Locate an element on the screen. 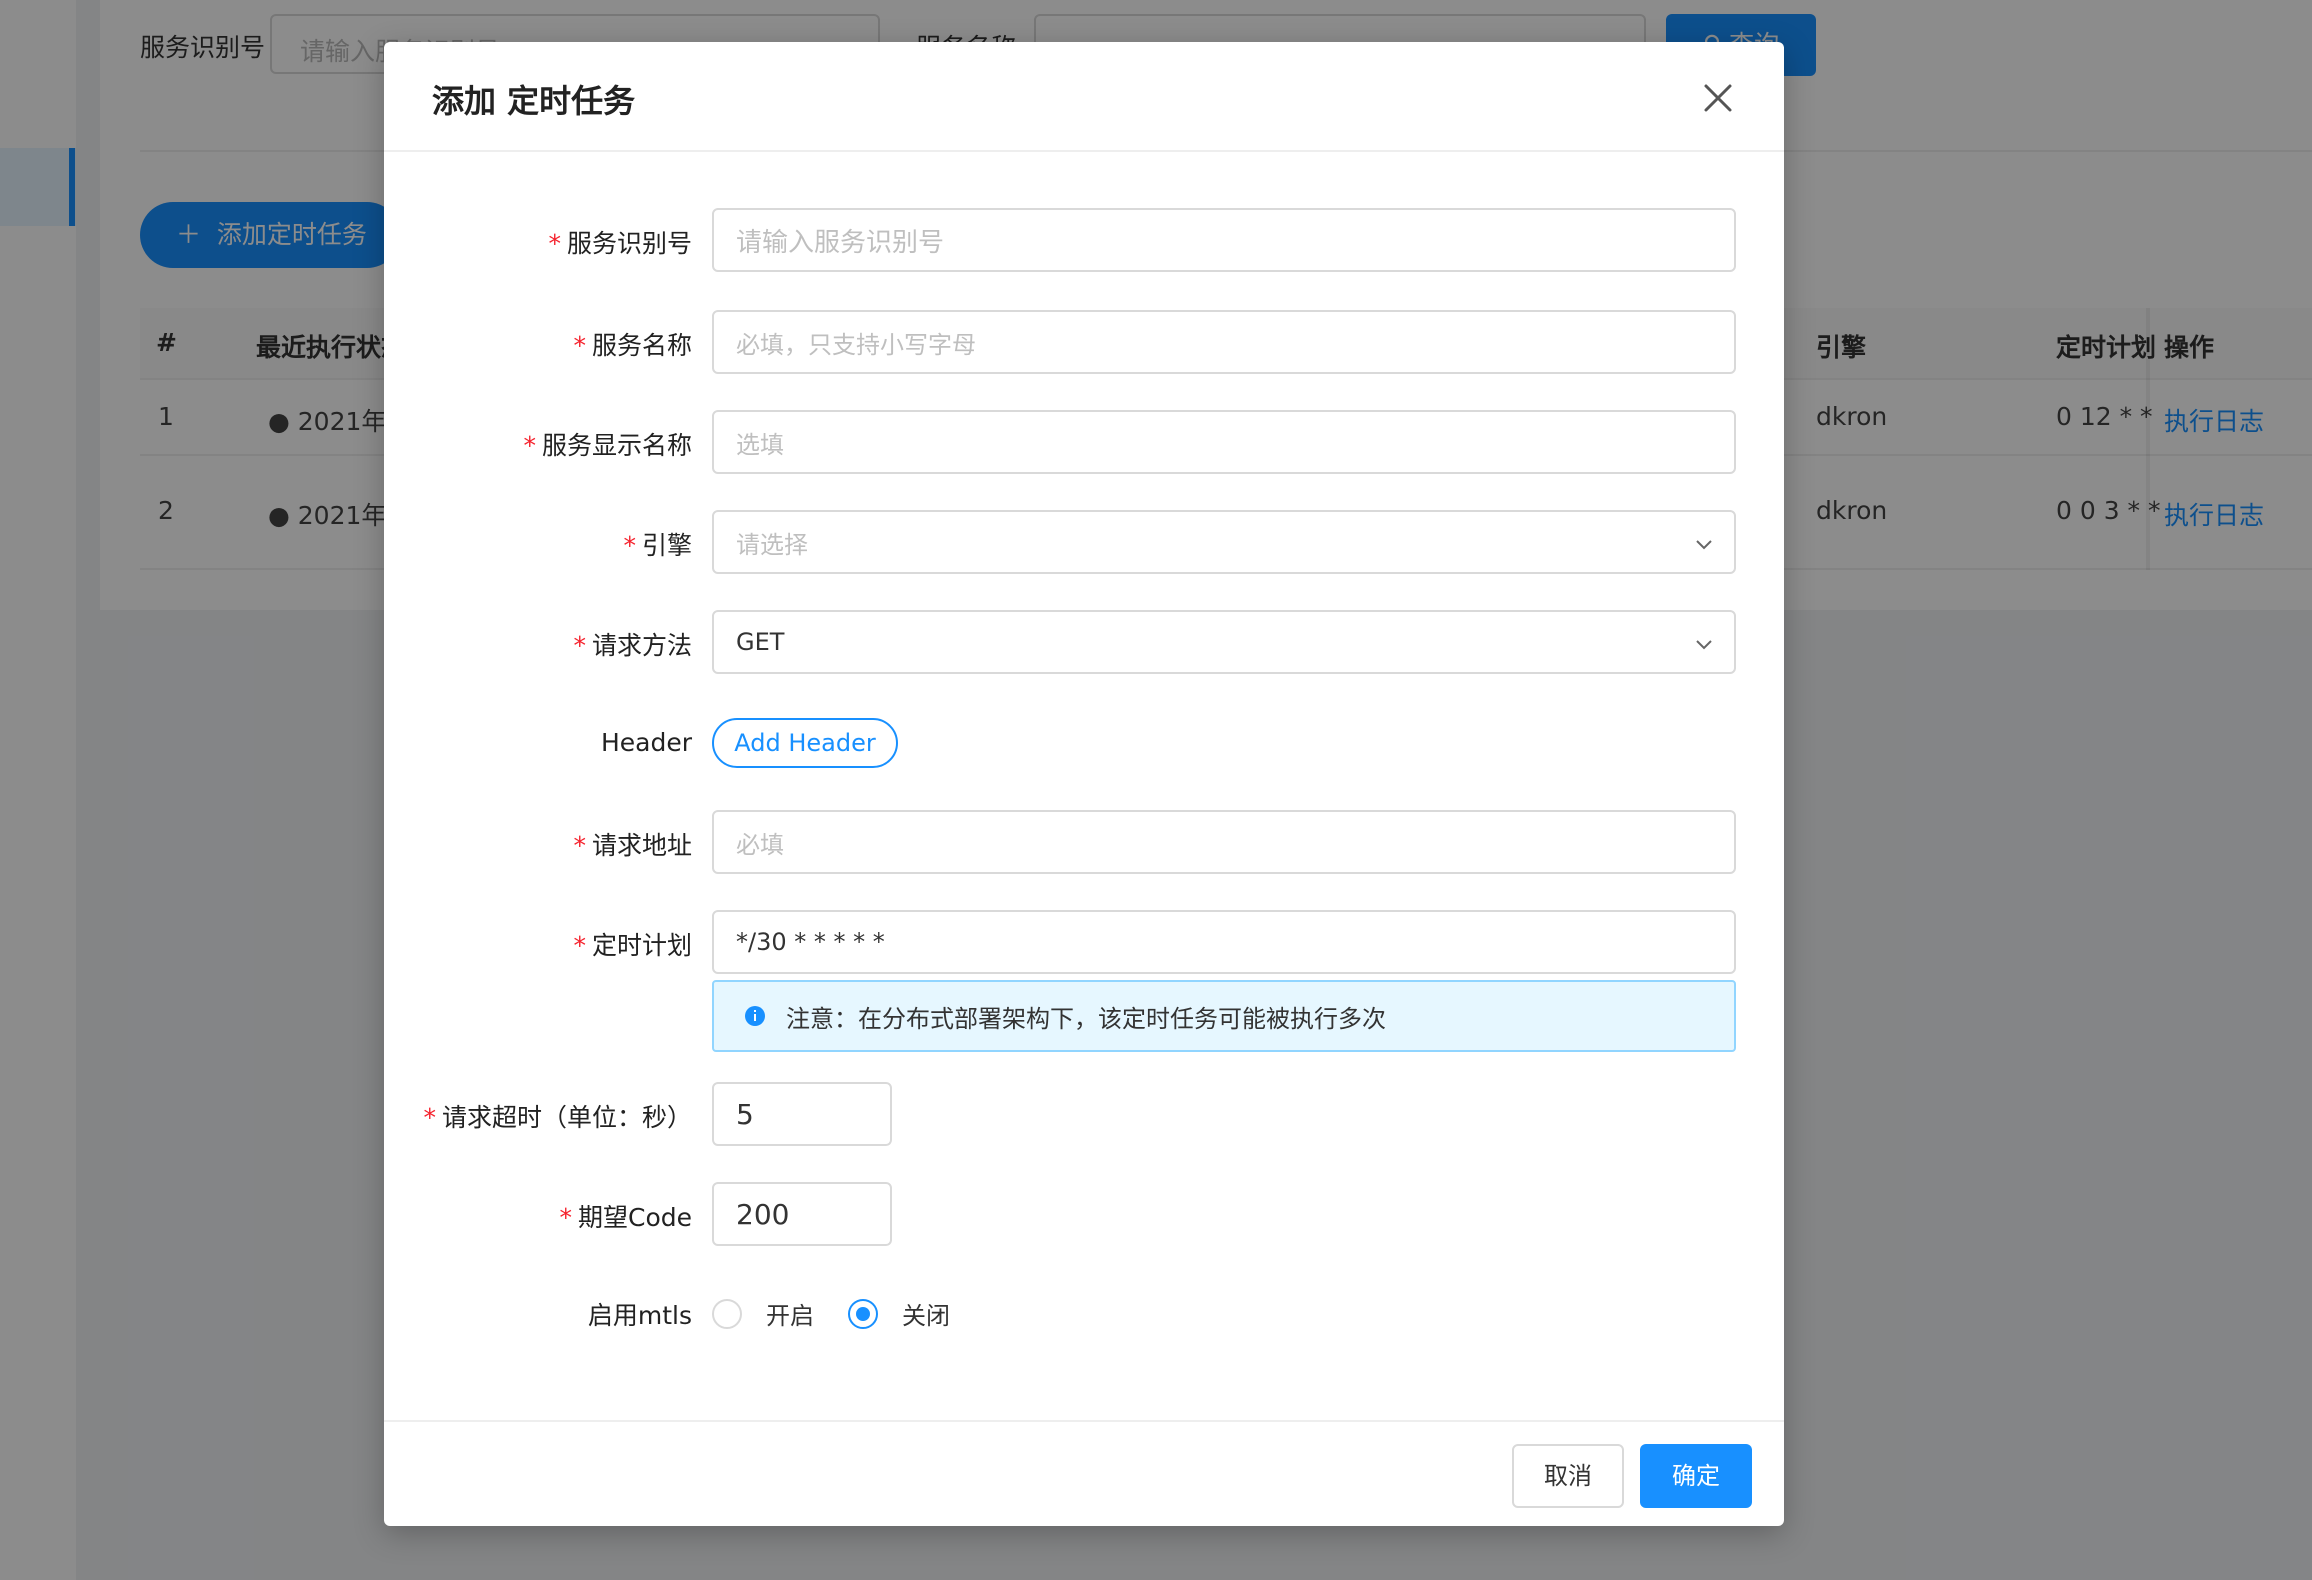 Image resolution: width=2312 pixels, height=1580 pixels. modal-header: 添加 定时任务 is located at coordinates (1084, 97).